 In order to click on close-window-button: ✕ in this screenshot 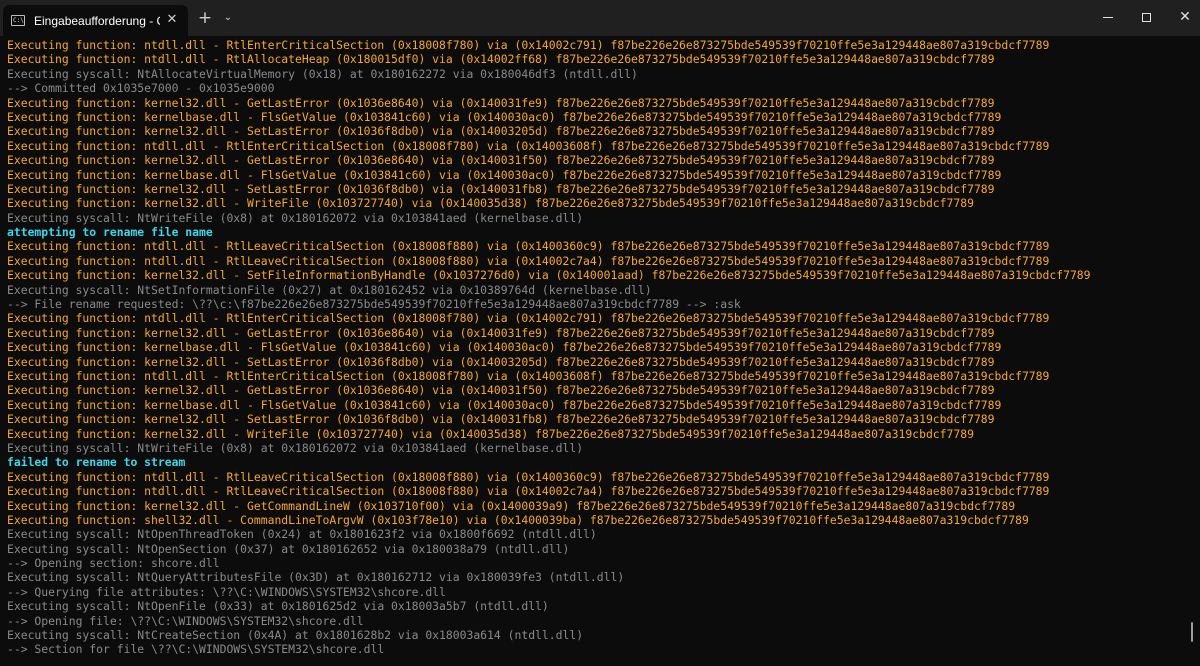, I will do `click(1181, 17)`.